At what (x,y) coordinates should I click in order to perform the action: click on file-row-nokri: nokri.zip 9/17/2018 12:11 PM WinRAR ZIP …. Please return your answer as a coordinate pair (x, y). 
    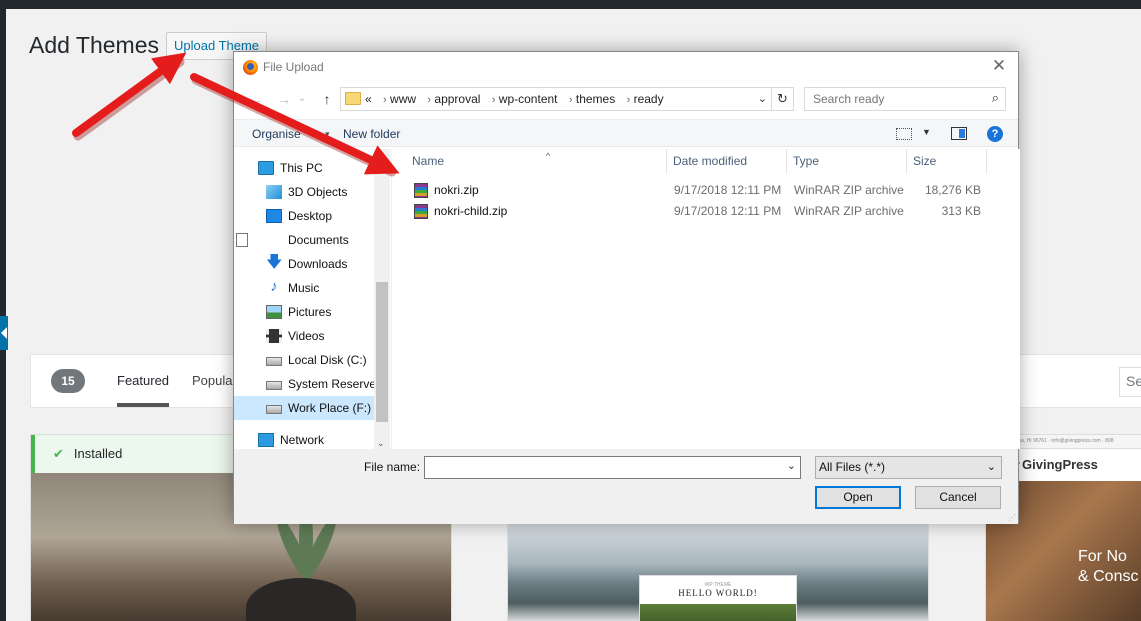
    Looking at the image, I should click on (706, 190).